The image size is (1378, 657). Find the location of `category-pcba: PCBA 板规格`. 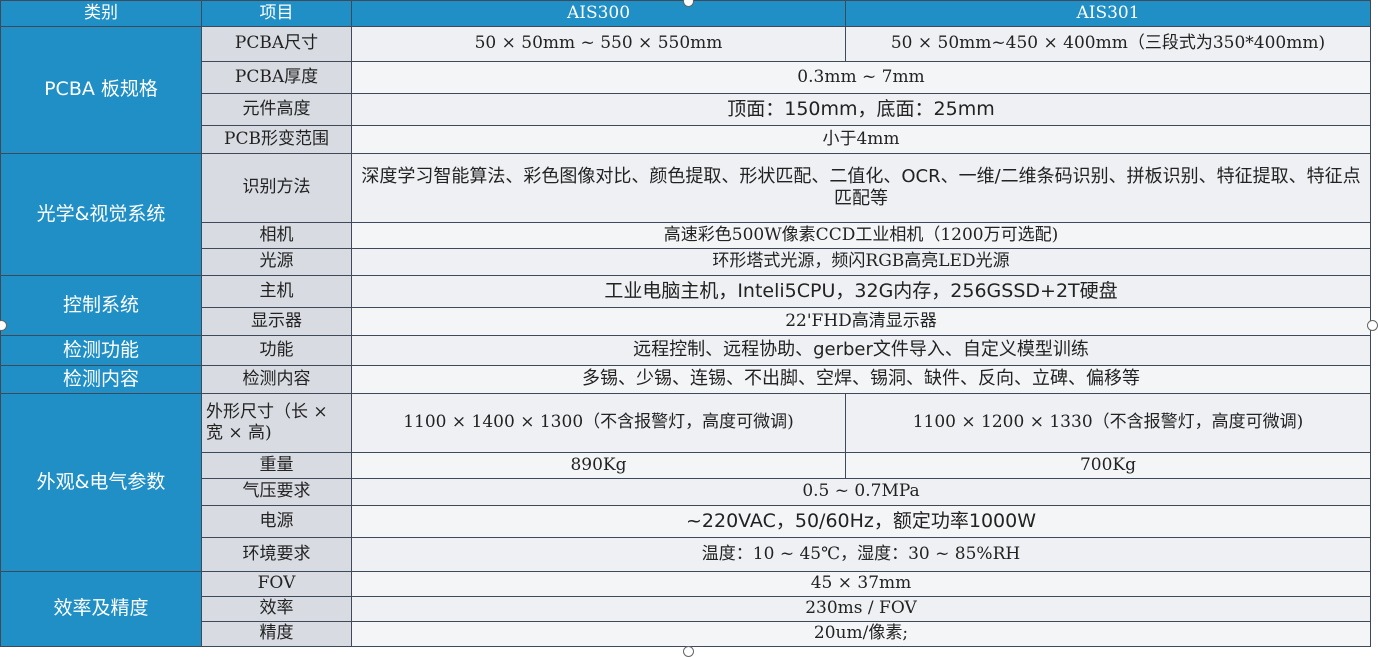

category-pcba: PCBA 板规格 is located at coordinates (101, 90).